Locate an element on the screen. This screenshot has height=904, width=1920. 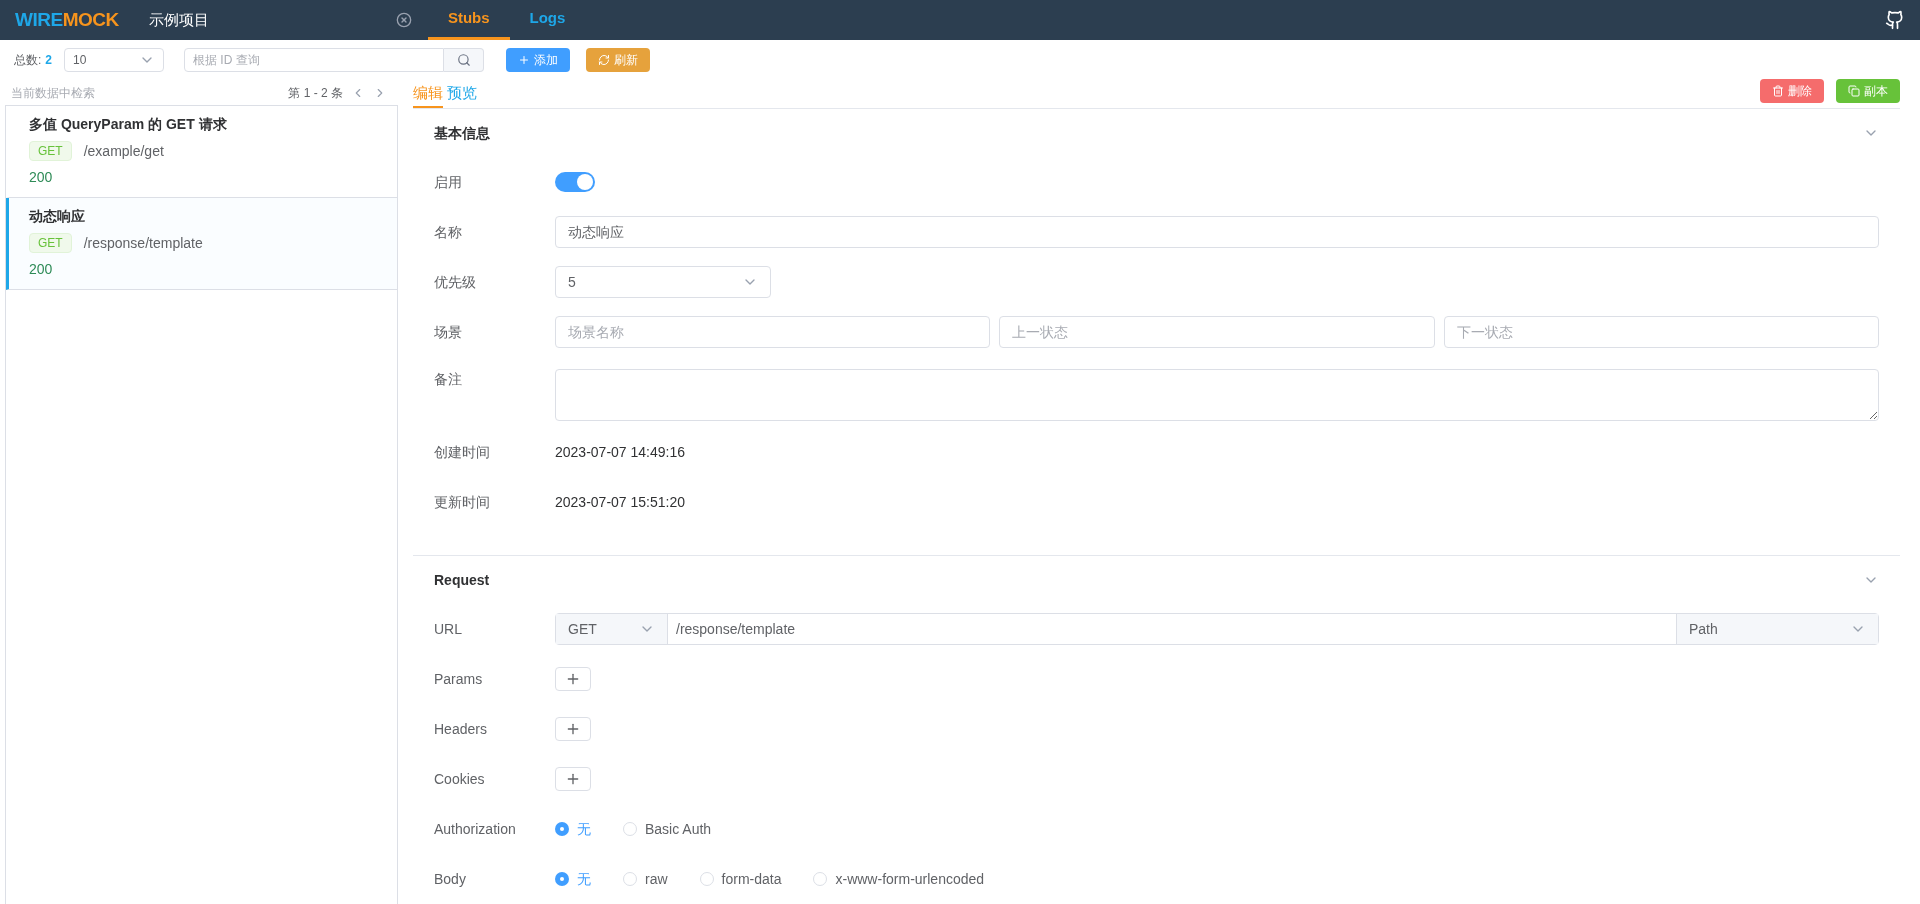
project-name: 示例项目 is located at coordinates (178, 19).